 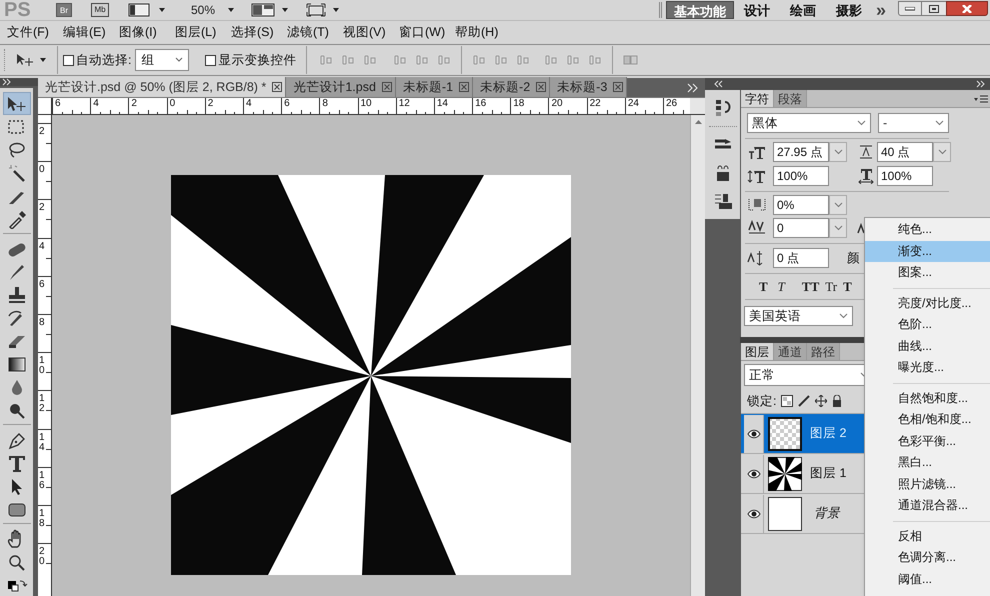 What do you see at coordinates (633, 104) in the screenshot?
I see `ruler-label: 24` at bounding box center [633, 104].